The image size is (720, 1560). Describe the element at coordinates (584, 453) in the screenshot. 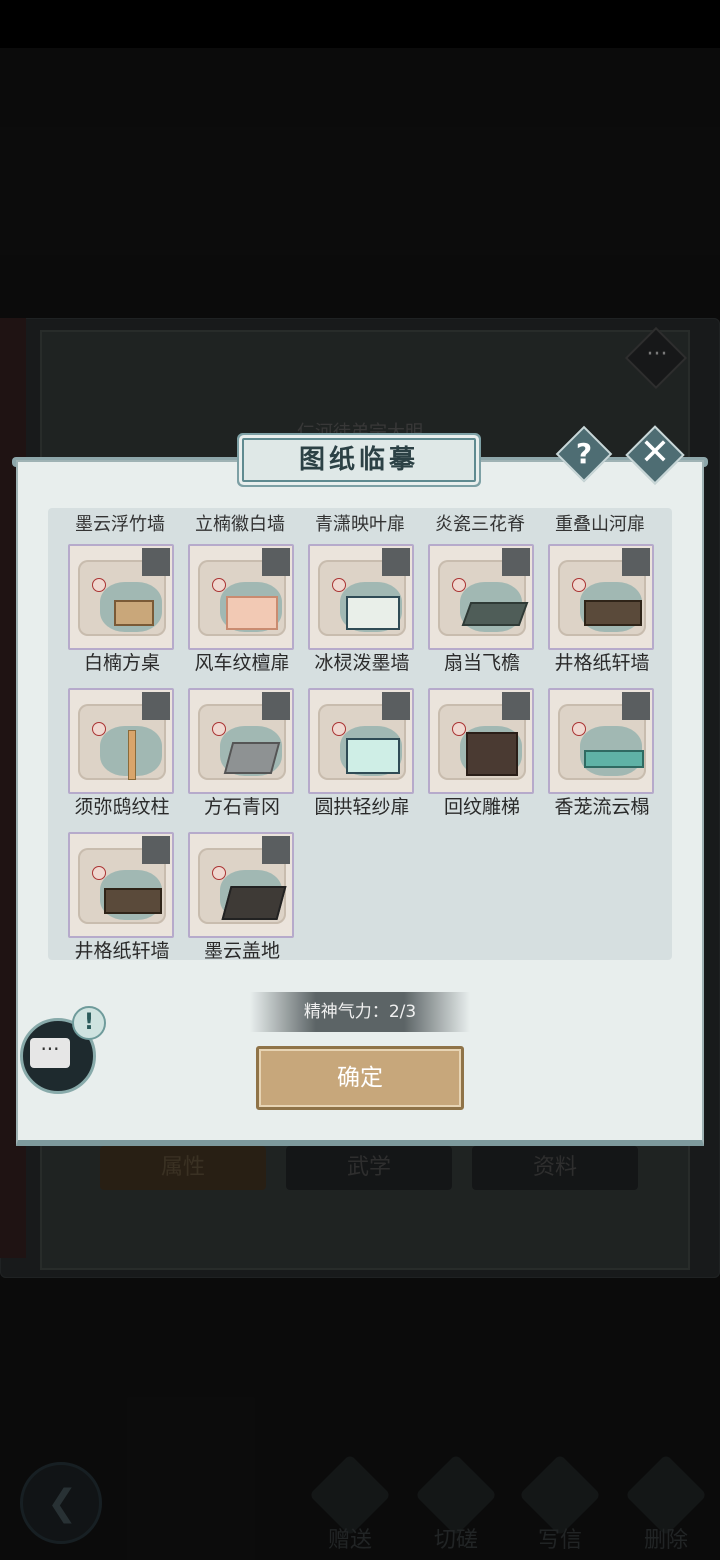

I see `question-icon: ?` at that location.